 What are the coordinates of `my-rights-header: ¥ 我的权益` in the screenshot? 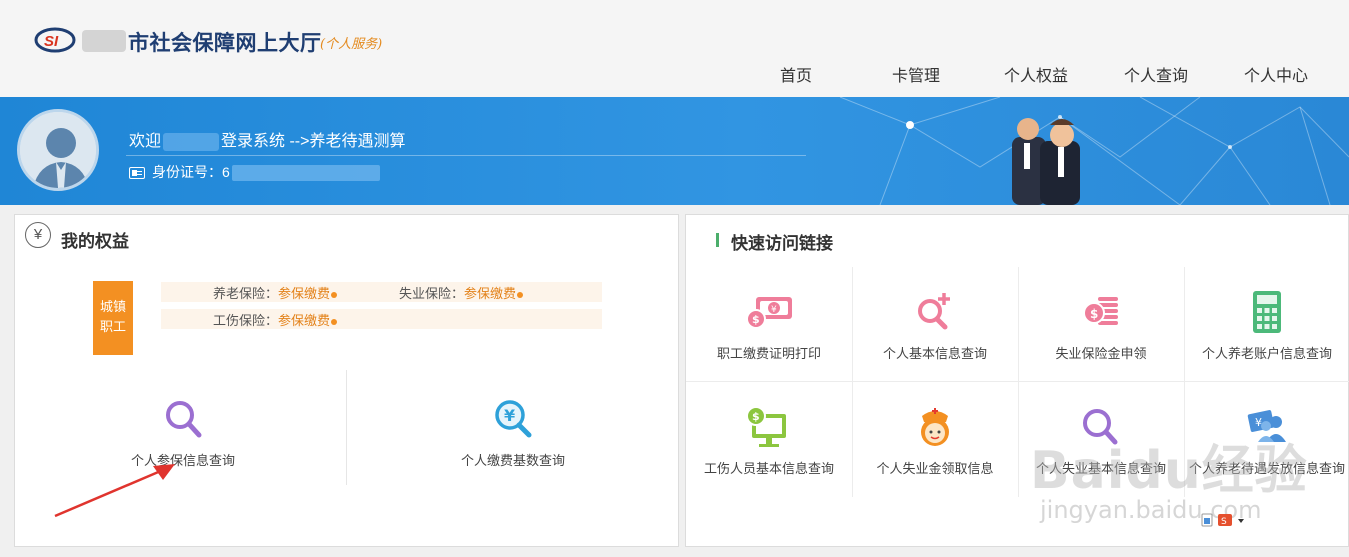 It's located at (347, 236).